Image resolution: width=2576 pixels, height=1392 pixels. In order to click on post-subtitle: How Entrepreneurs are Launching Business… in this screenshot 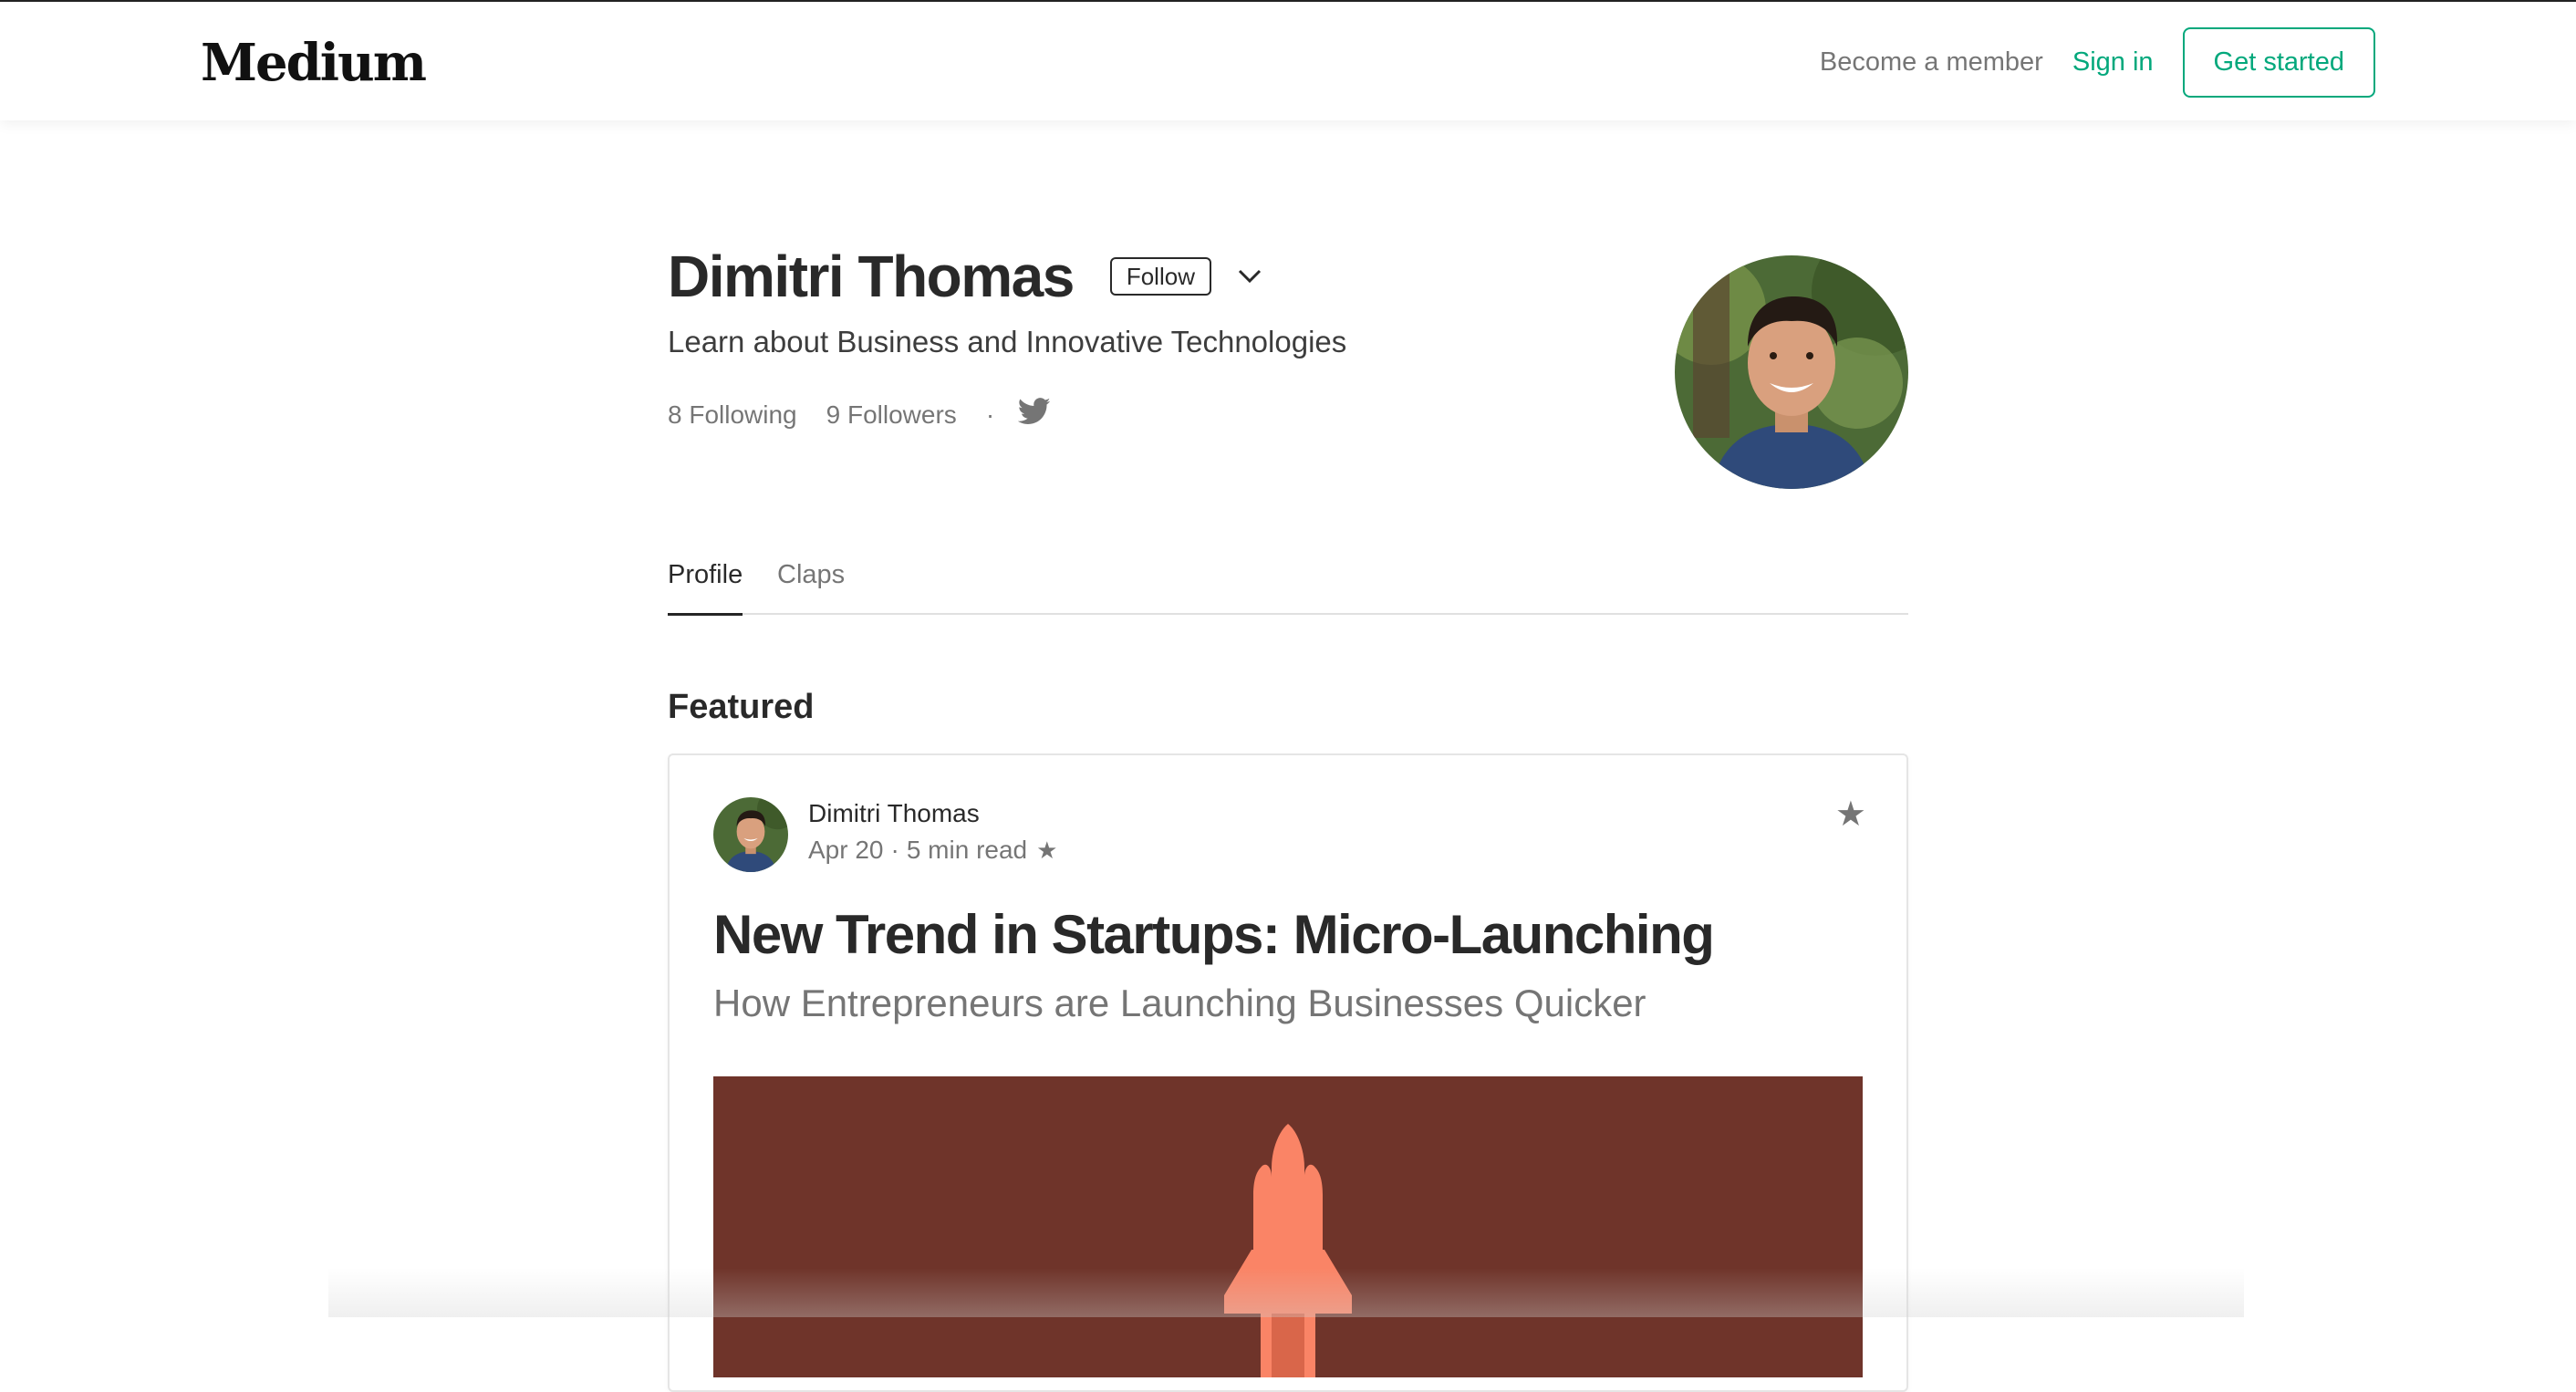, I will do `click(1179, 1003)`.